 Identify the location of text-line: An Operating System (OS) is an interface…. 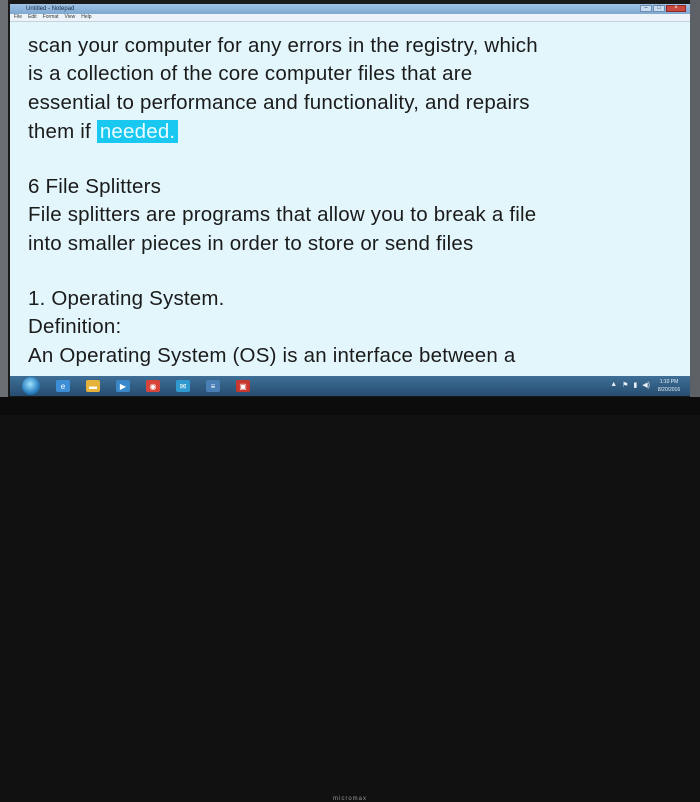
(272, 355).